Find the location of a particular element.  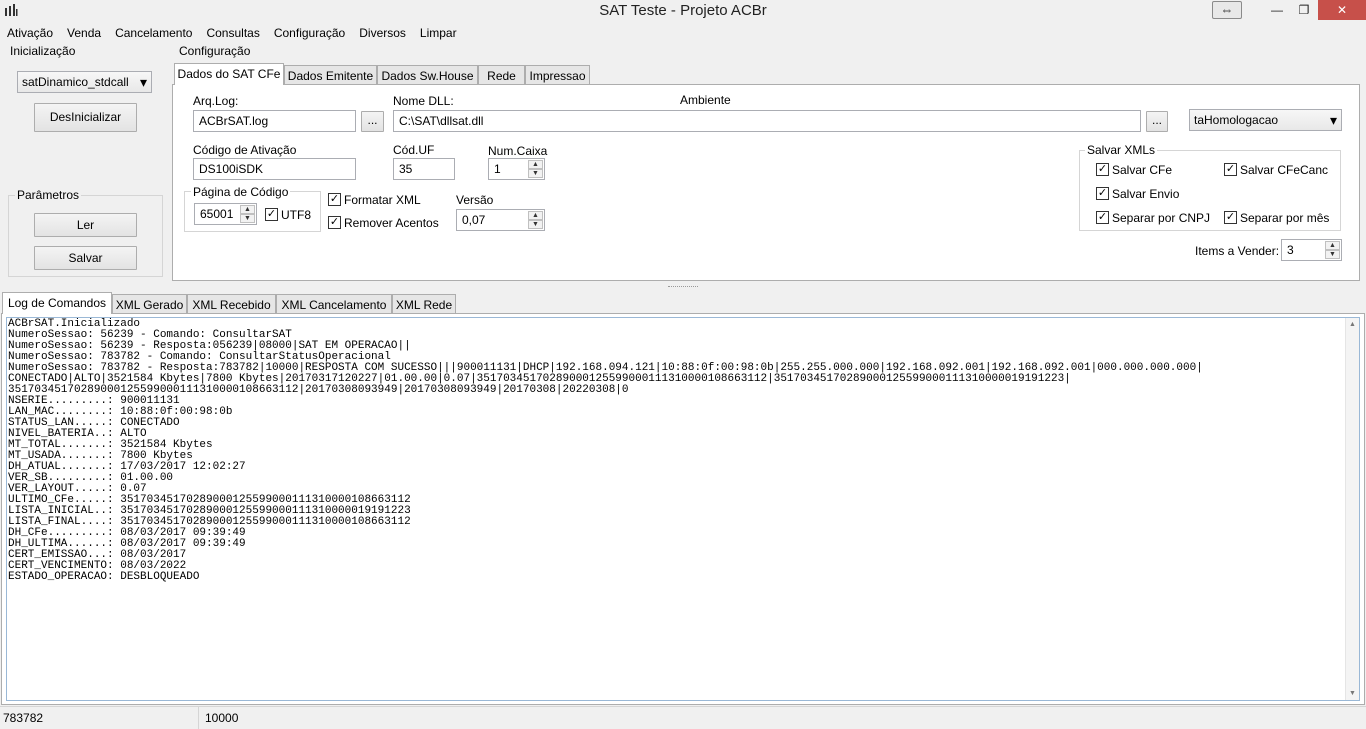

versao-label: Versão is located at coordinates (475, 200).